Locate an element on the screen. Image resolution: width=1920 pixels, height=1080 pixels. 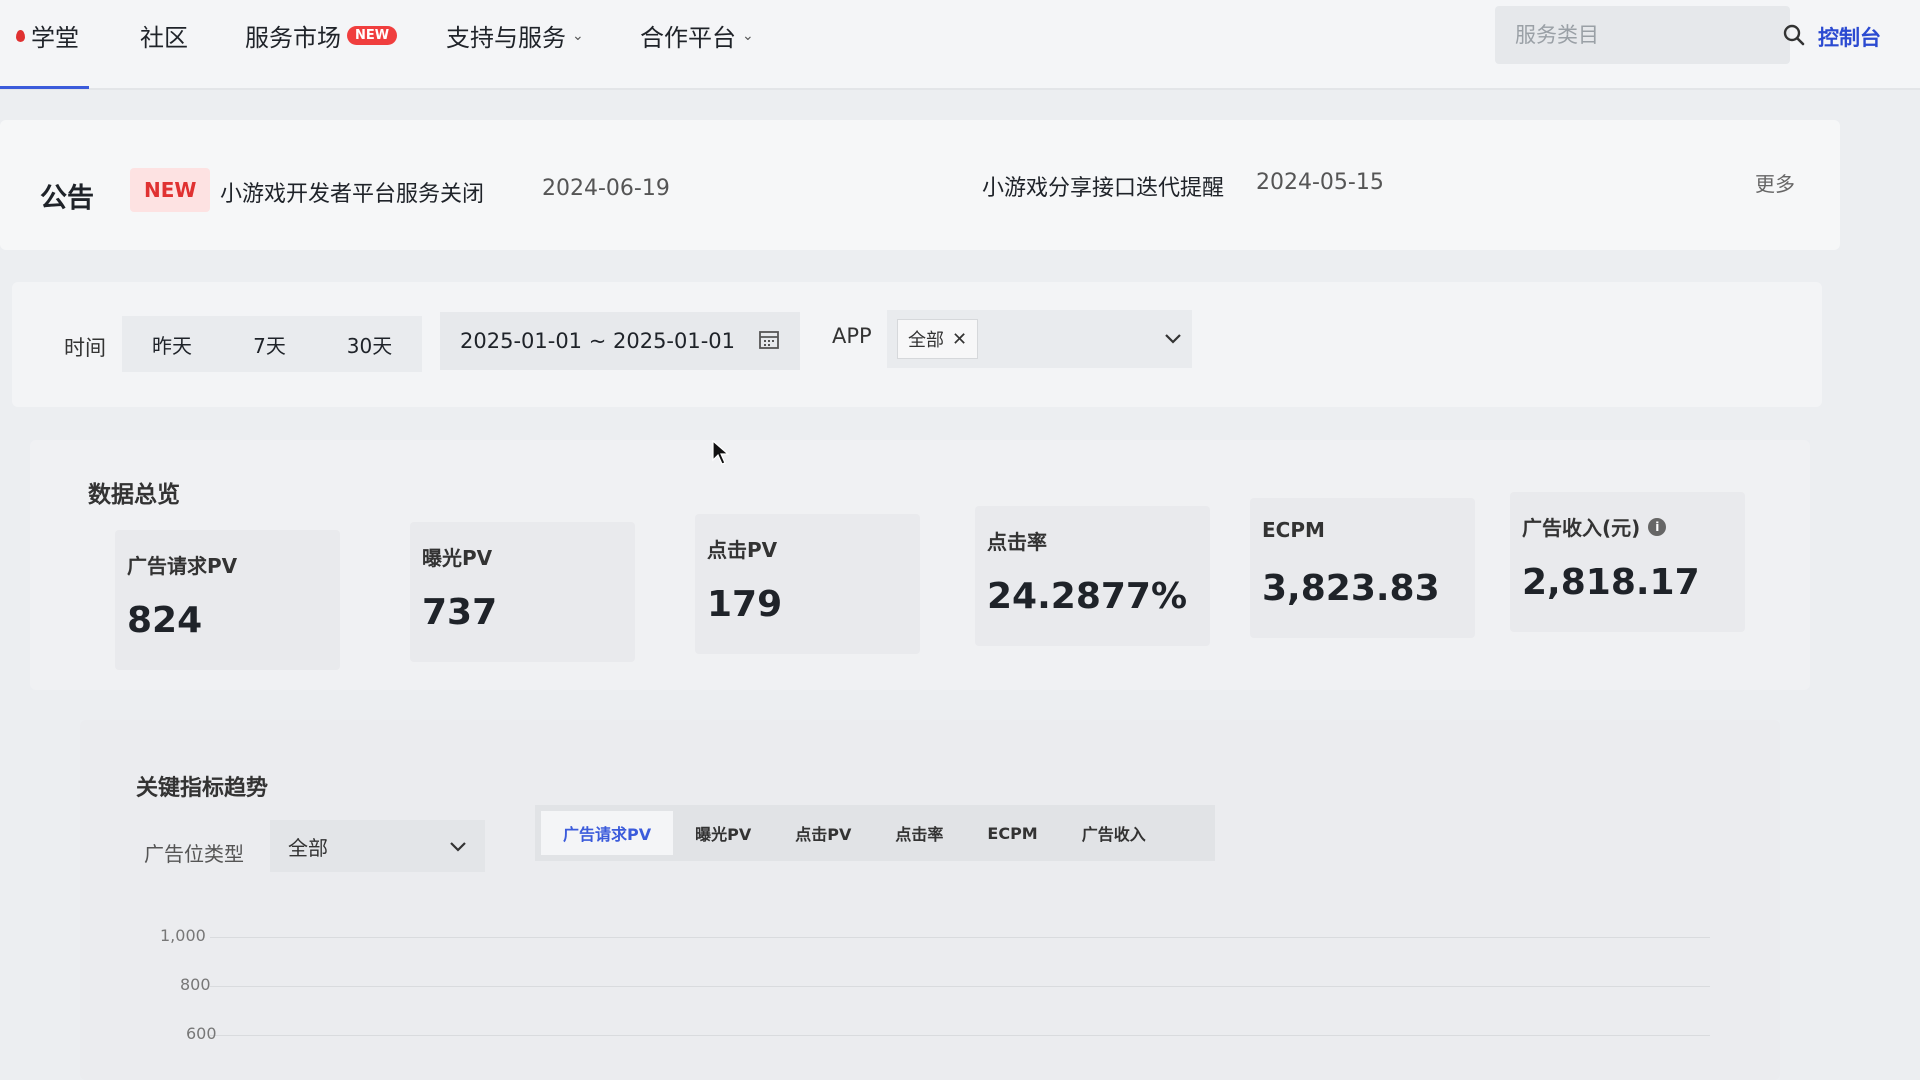
metric-card-ad-request-pv: 广告请求PV 824 is located at coordinates (227, 600).